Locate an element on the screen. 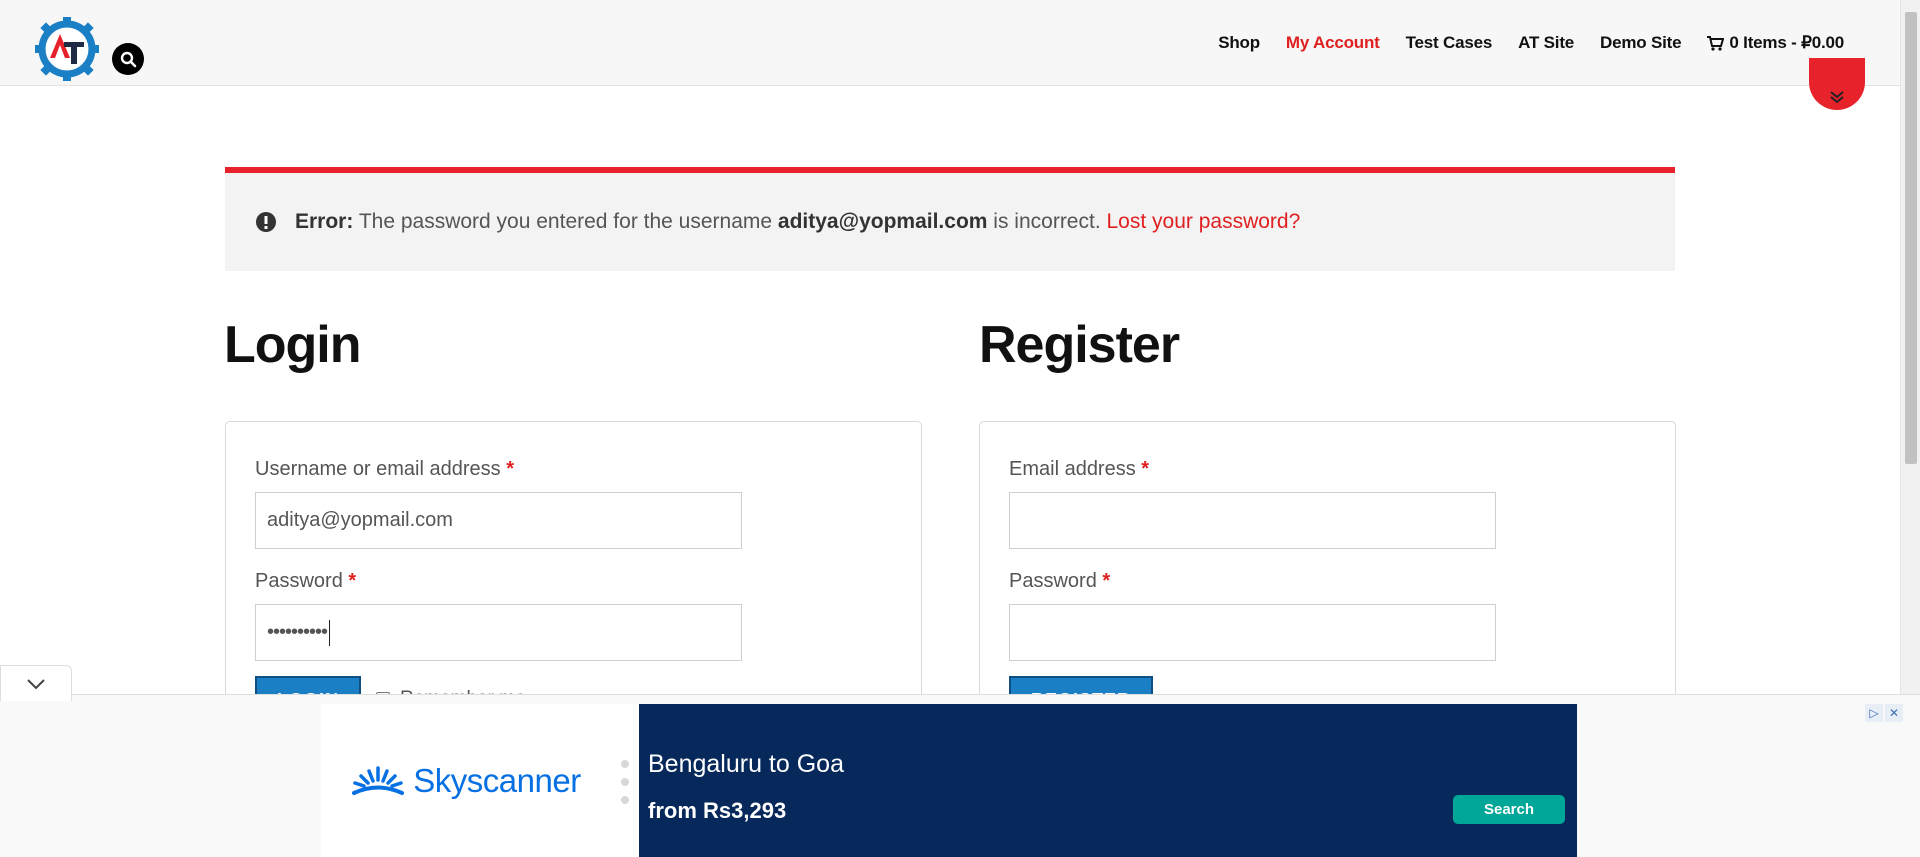 The height and width of the screenshot is (857, 1920). gear-logo-icon is located at coordinates (67, 49).